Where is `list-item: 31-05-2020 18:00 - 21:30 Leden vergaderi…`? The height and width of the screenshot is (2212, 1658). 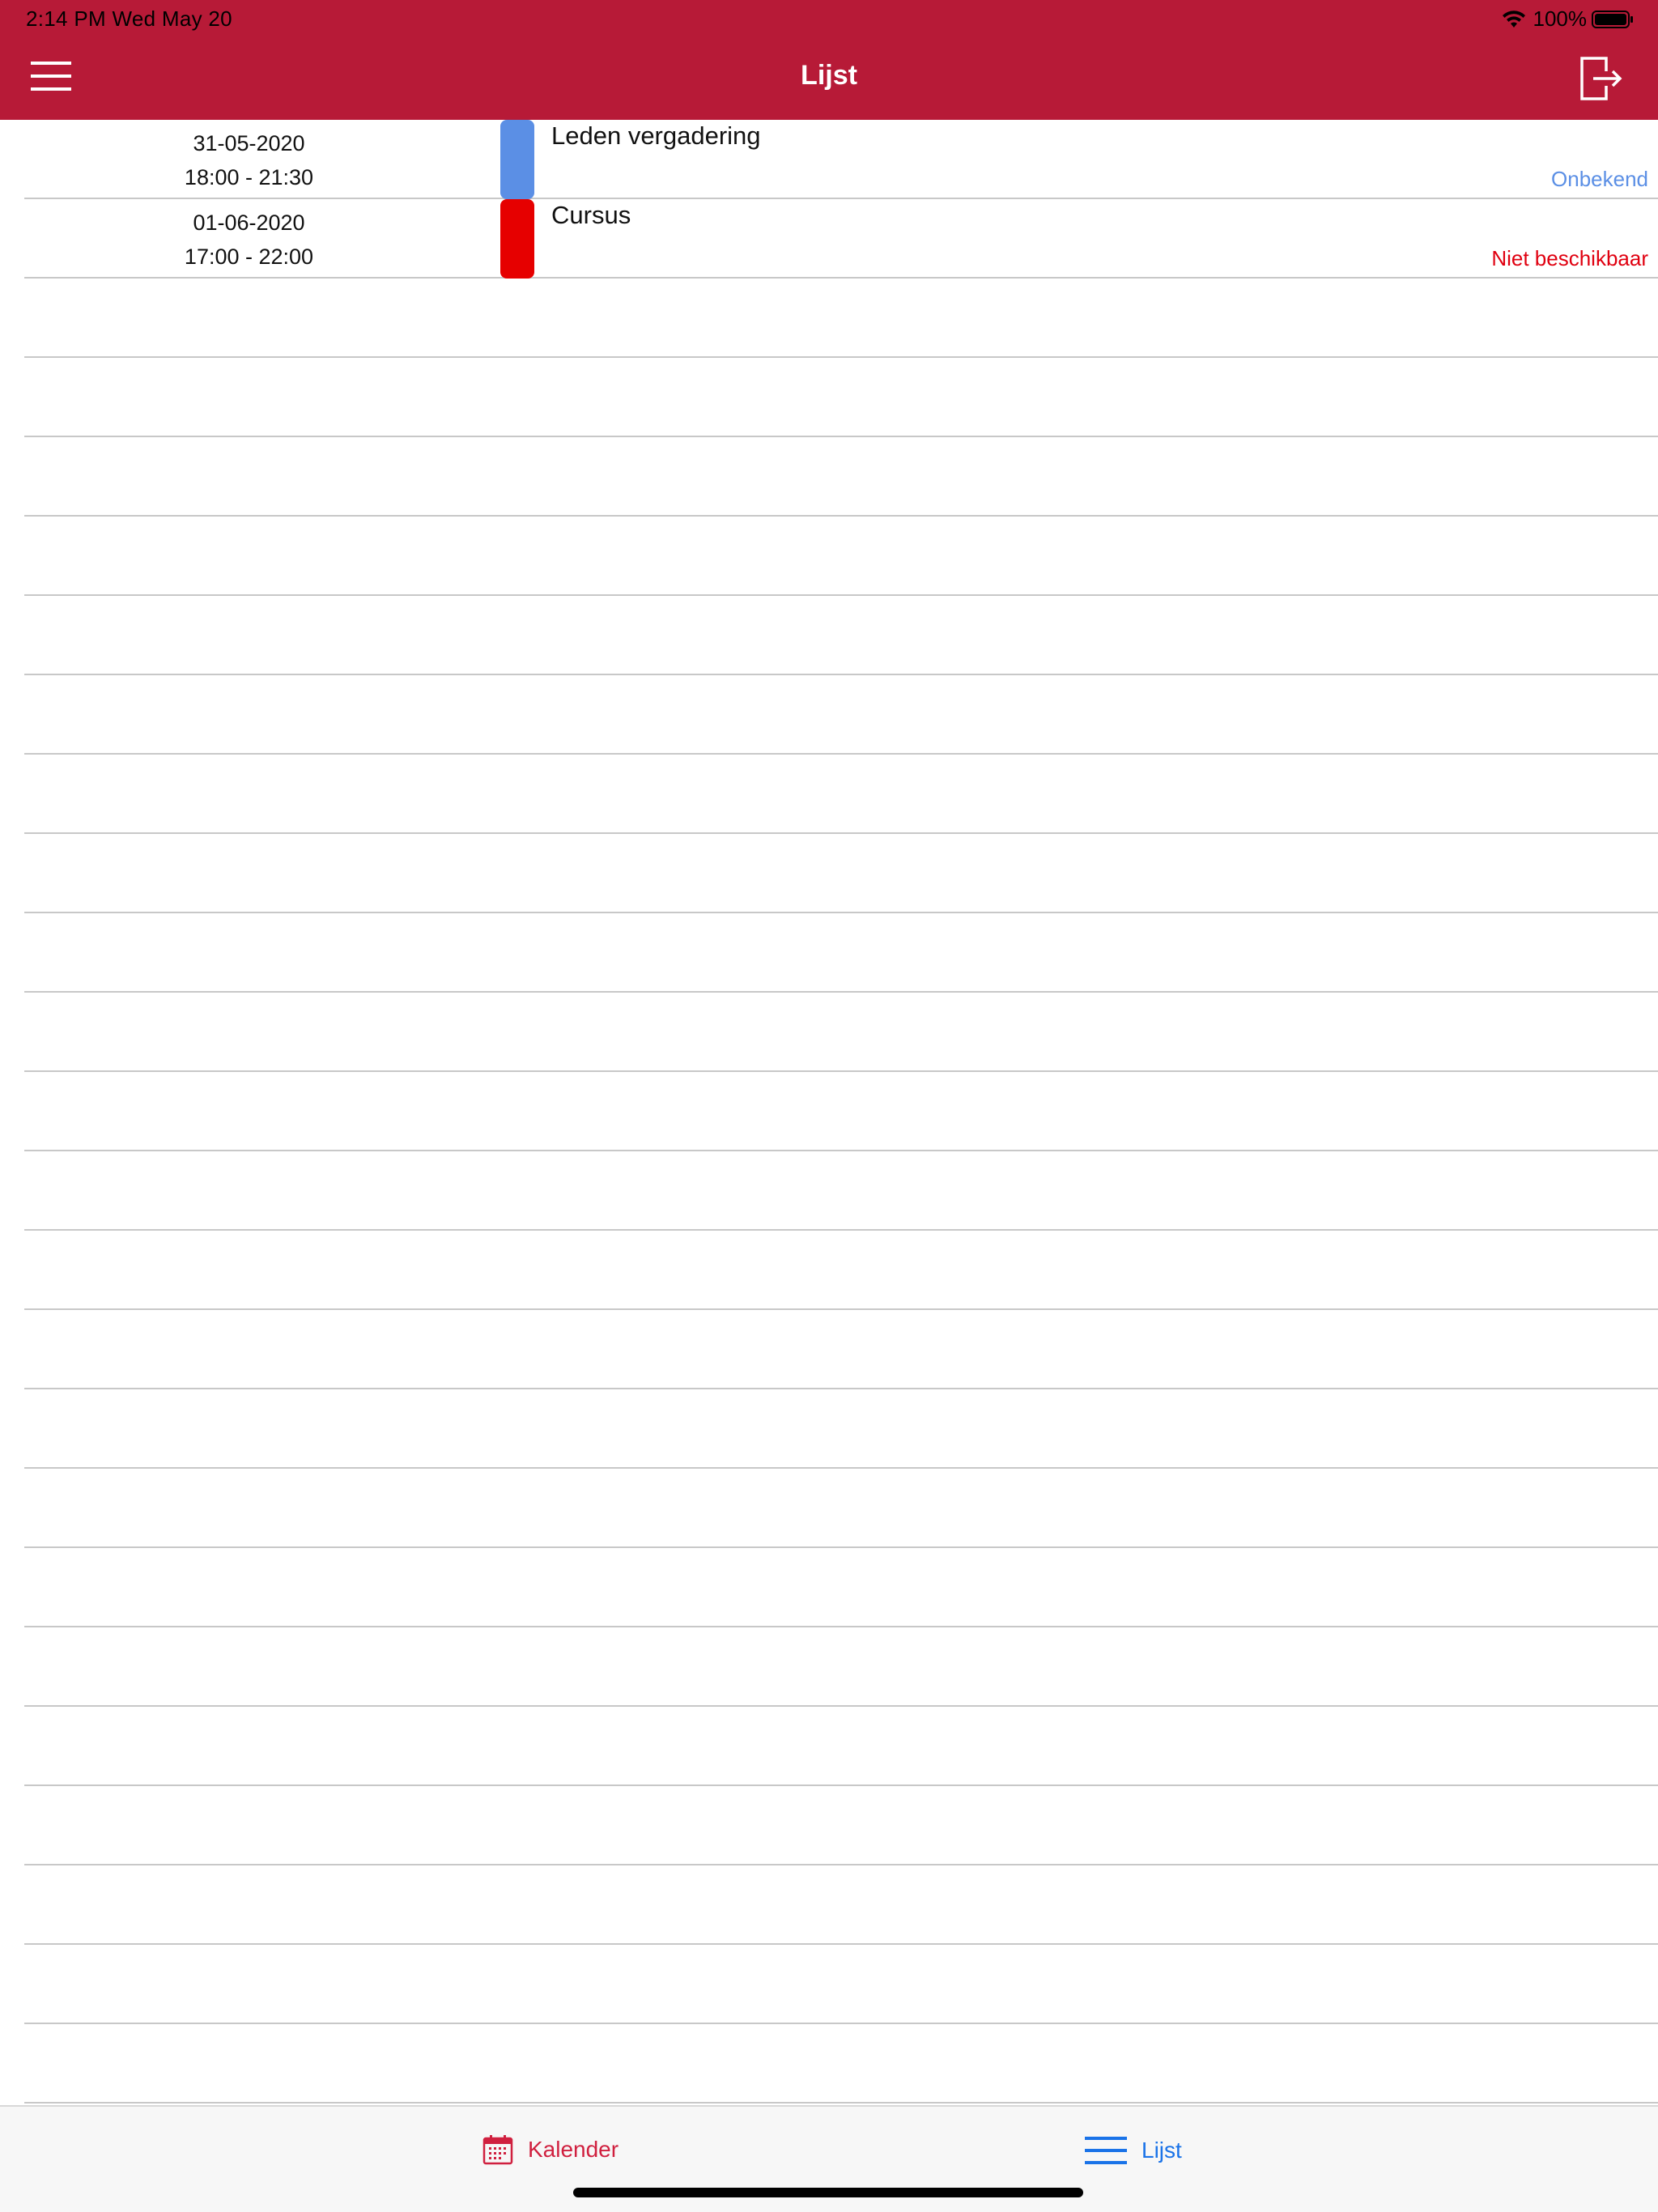
list-item: 31-05-2020 18:00 - 21:30 Leden vergaderi… is located at coordinates (841, 160).